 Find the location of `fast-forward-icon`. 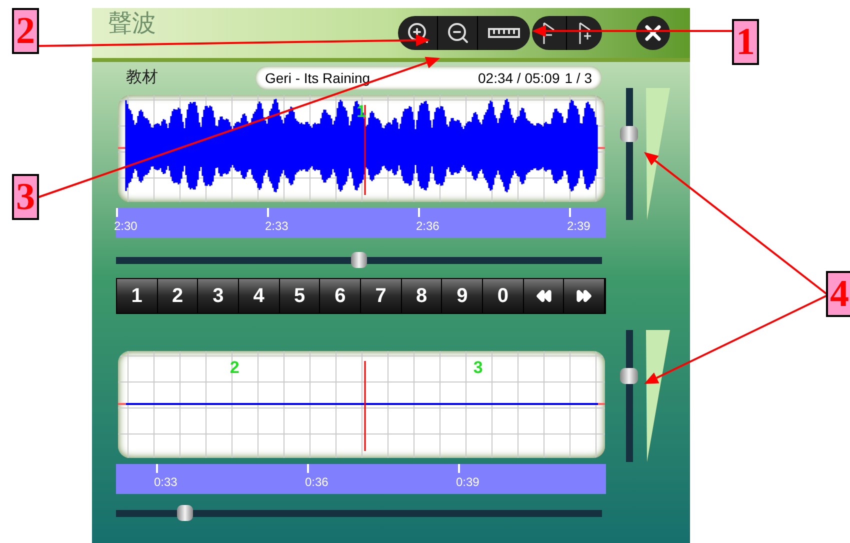

fast-forward-icon is located at coordinates (584, 296).